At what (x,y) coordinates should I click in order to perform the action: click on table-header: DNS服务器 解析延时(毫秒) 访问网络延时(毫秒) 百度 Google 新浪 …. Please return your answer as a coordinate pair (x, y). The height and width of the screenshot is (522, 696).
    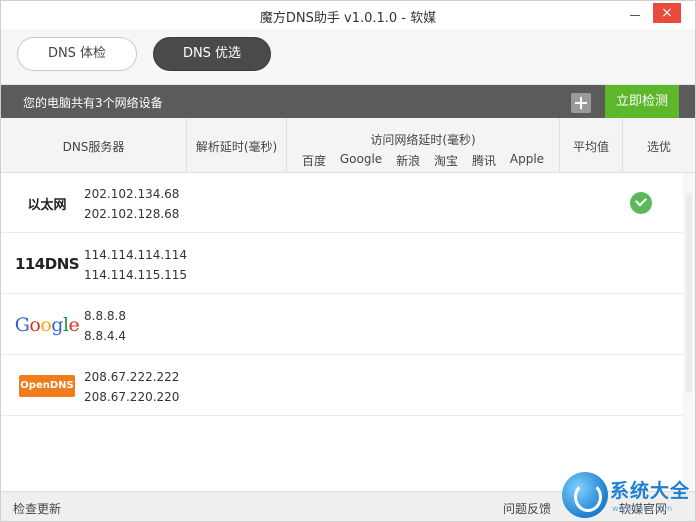
    Looking at the image, I should click on (348, 145).